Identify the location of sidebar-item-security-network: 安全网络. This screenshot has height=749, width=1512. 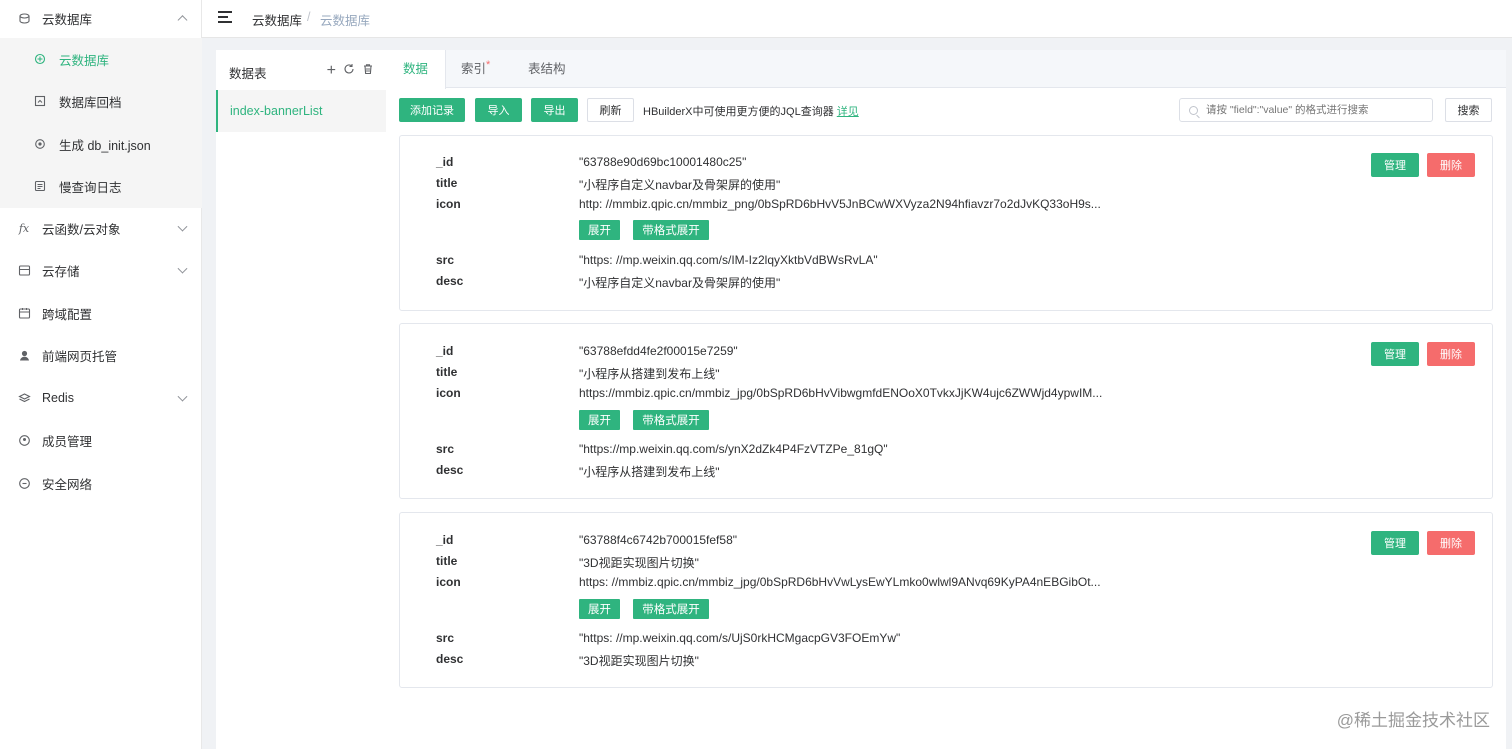
(101, 483).